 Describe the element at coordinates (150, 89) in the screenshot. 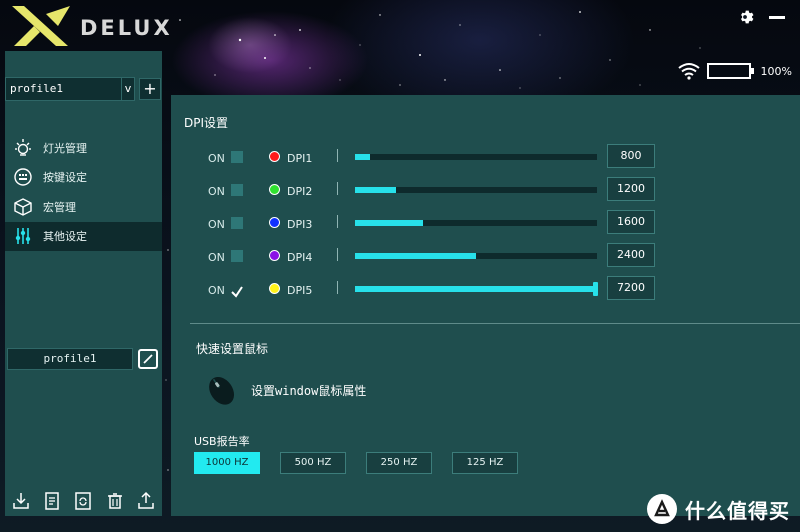

I see `add-profile-button: +` at that location.